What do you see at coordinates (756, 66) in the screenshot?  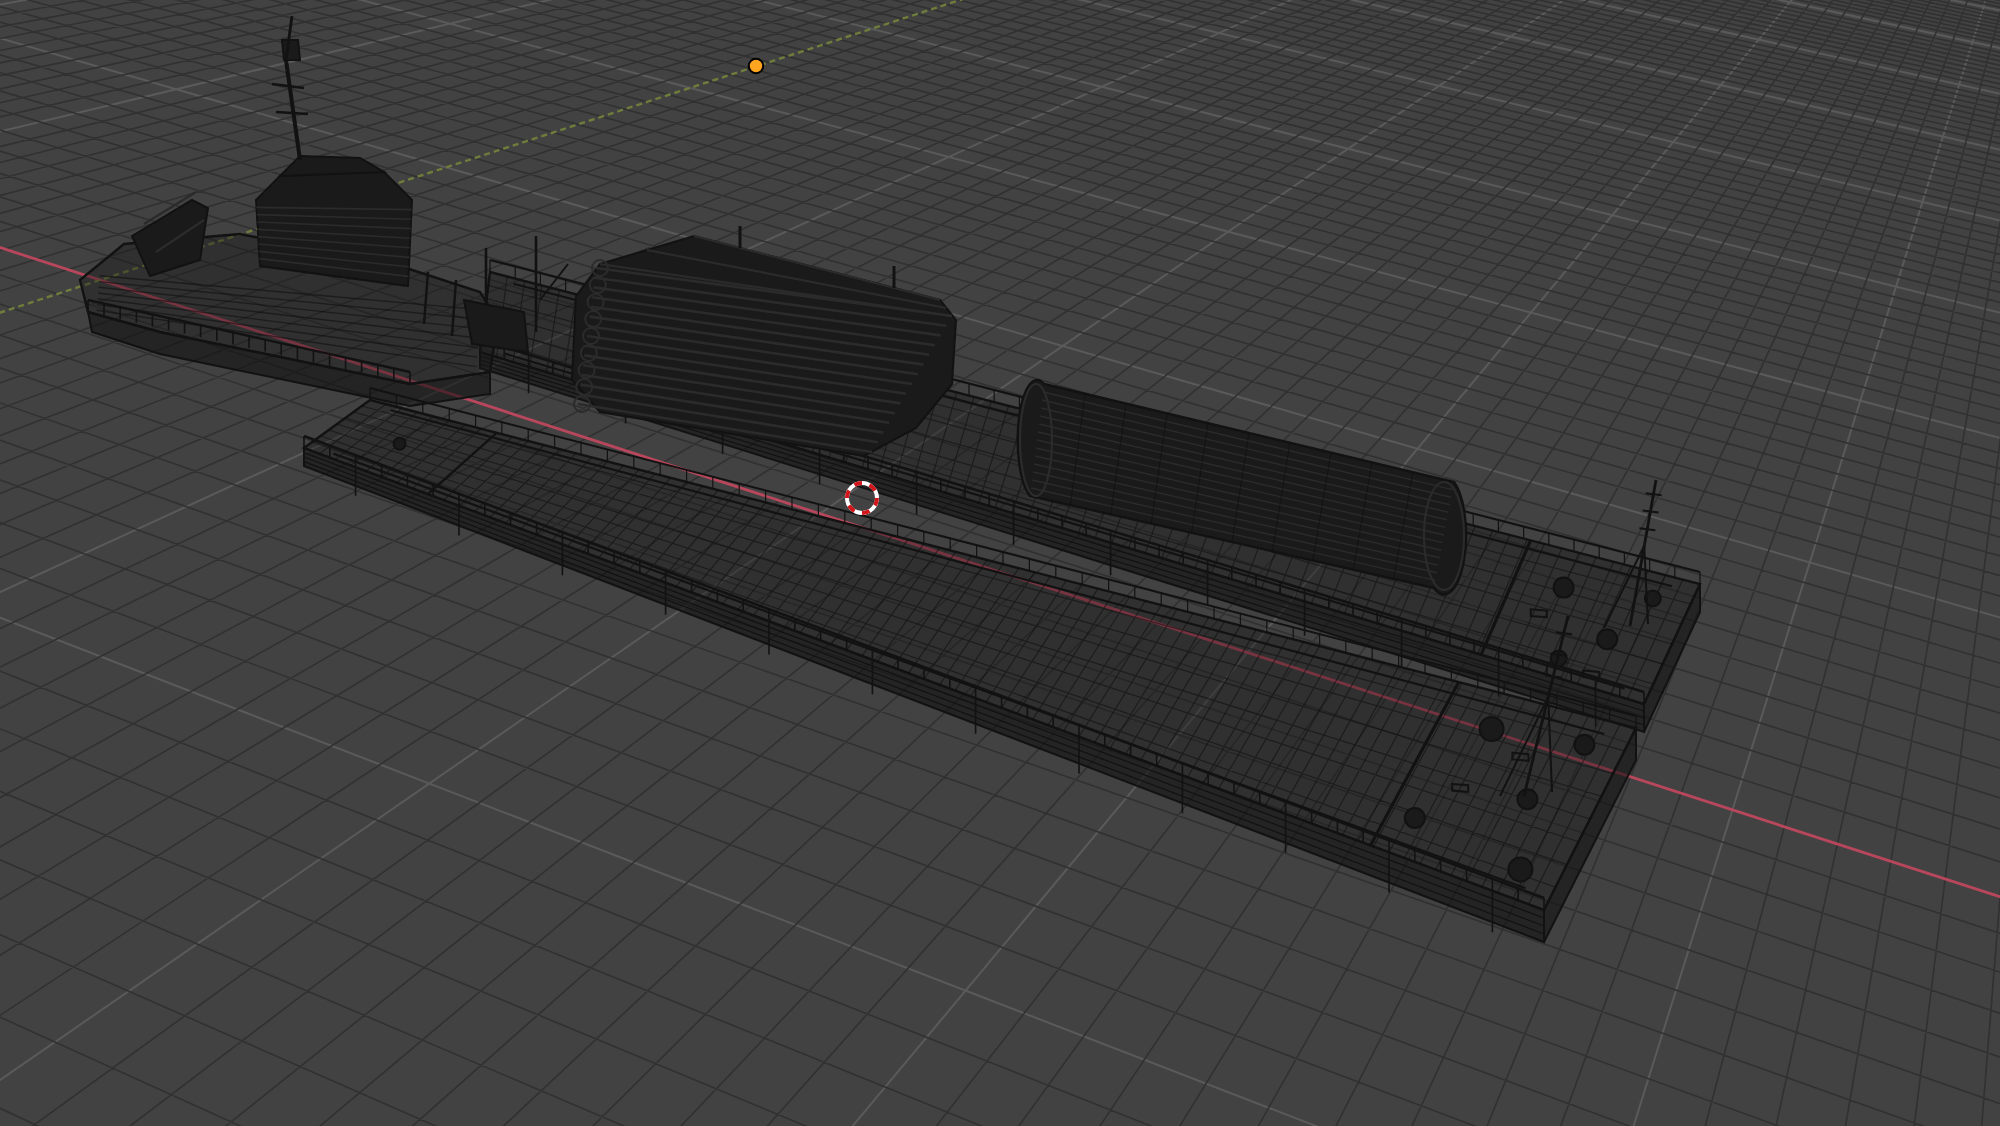 I see `origin-dot-icon` at bounding box center [756, 66].